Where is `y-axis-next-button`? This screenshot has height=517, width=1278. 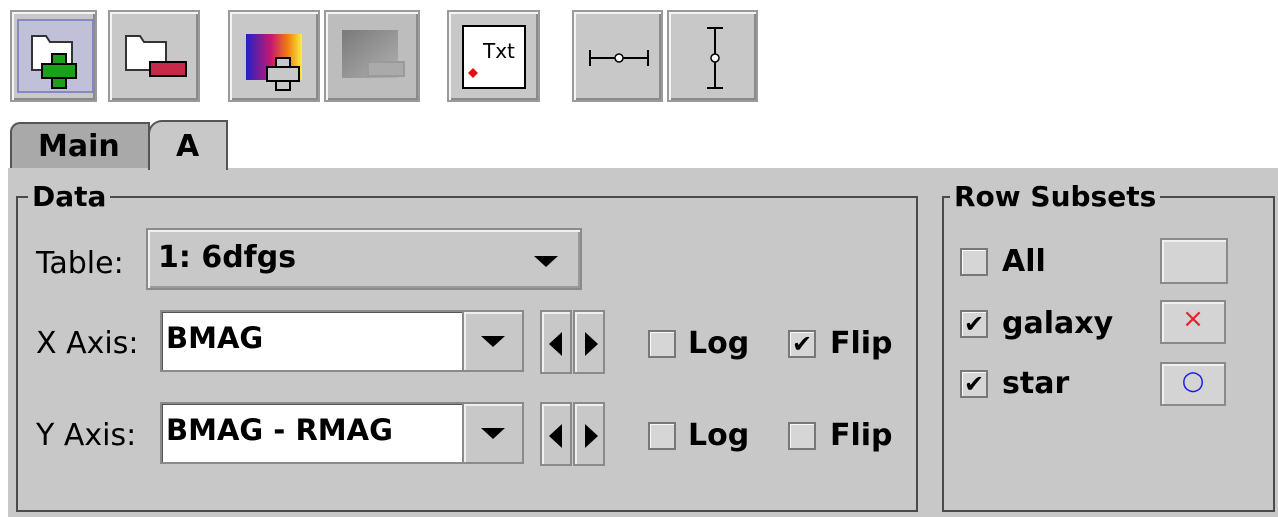
y-axis-next-button is located at coordinates (589, 434).